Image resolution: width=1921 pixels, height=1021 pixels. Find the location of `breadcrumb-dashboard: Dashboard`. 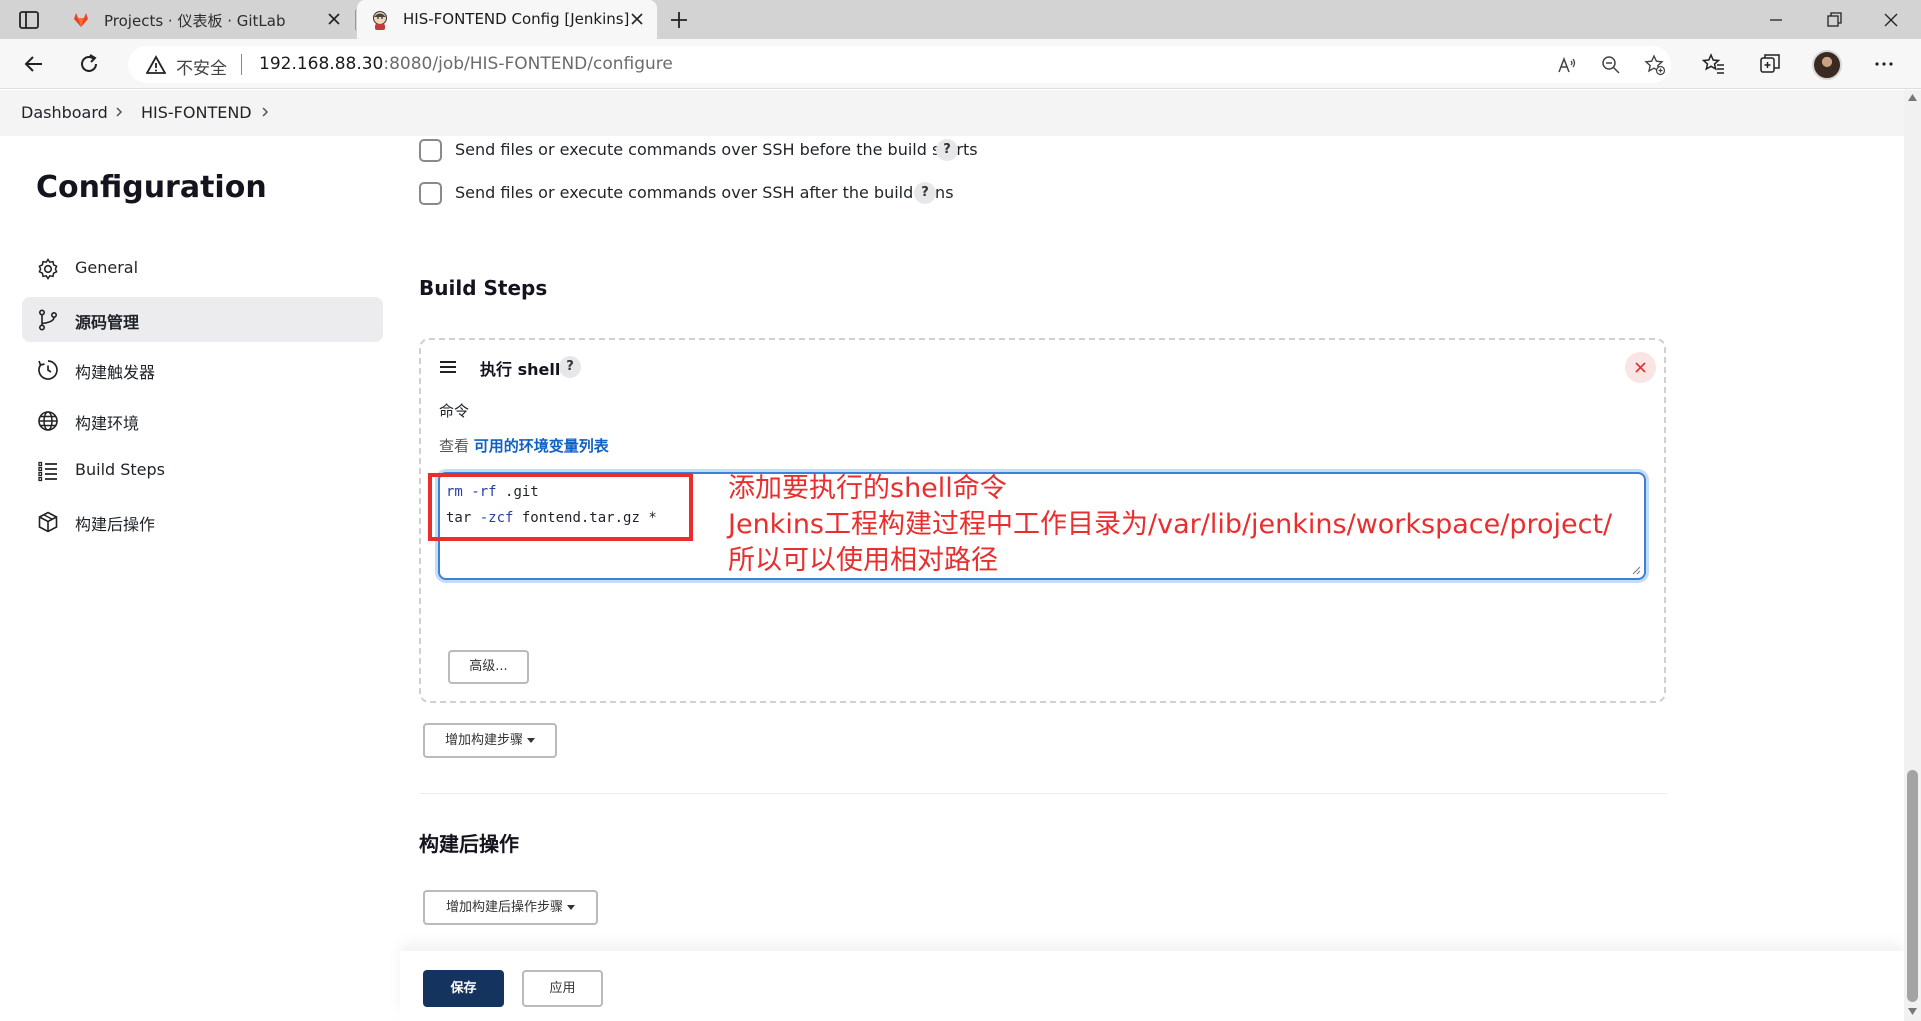

breadcrumb-dashboard: Dashboard is located at coordinates (64, 112).